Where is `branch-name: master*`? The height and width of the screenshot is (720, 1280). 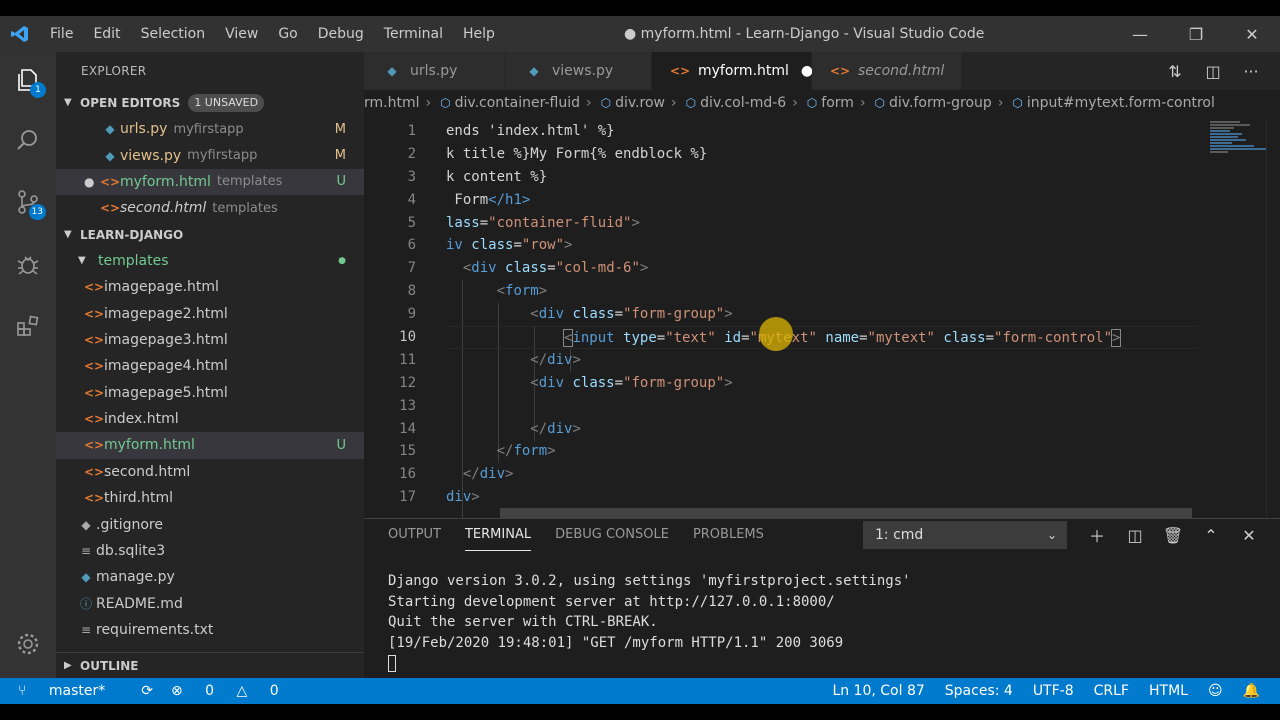
branch-name: master* is located at coordinates (77, 691).